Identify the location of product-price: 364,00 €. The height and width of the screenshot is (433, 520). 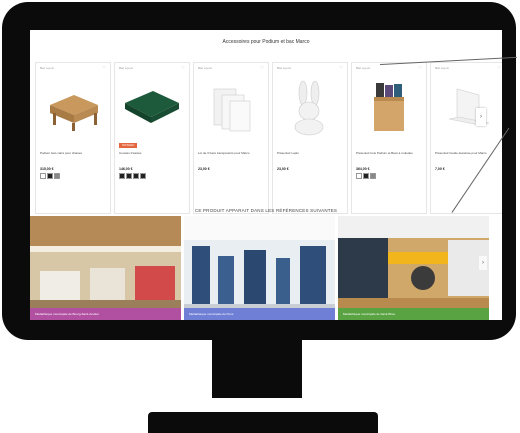
(363, 169).